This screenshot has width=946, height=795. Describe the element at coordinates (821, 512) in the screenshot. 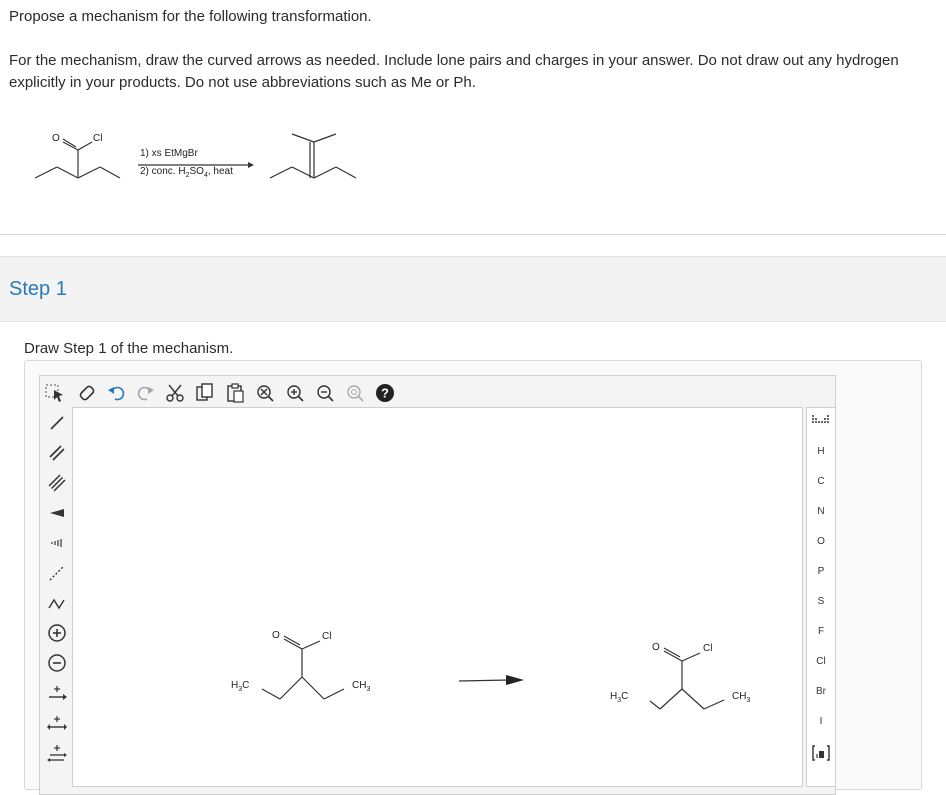

I see `element-n-button: N` at that location.